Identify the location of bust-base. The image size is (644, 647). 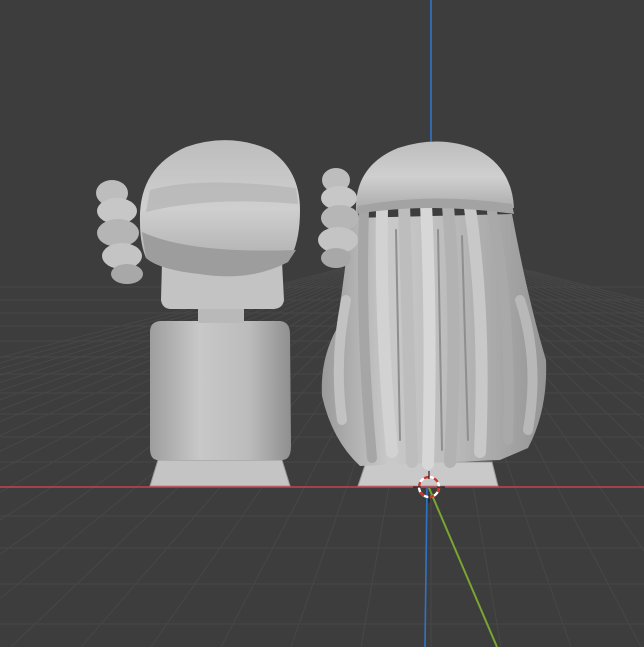
(220, 473).